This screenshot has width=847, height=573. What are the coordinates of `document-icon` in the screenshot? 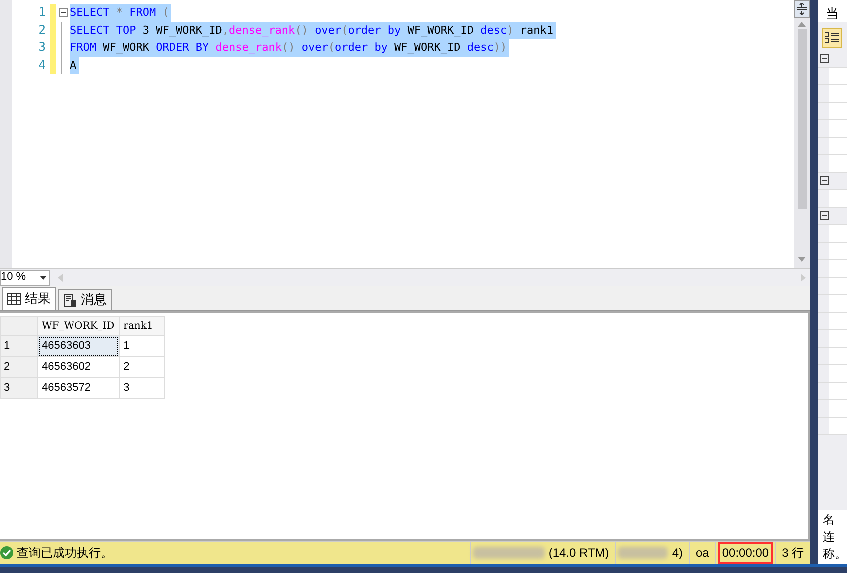 It's located at (70, 300).